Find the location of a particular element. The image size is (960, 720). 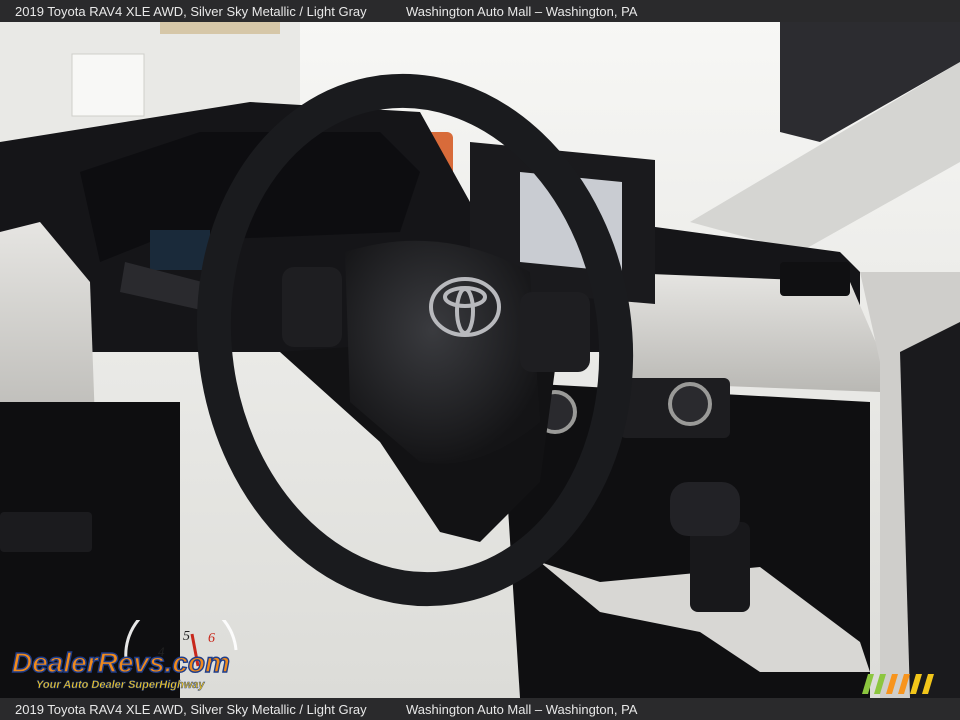

hood-release-panel is located at coordinates (46, 532).